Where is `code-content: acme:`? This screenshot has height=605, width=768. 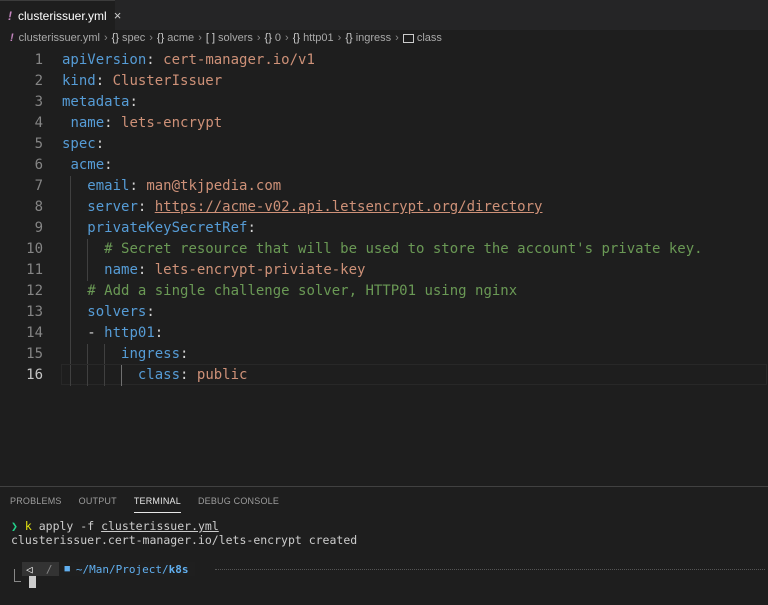
code-content: acme: is located at coordinates (87, 165).